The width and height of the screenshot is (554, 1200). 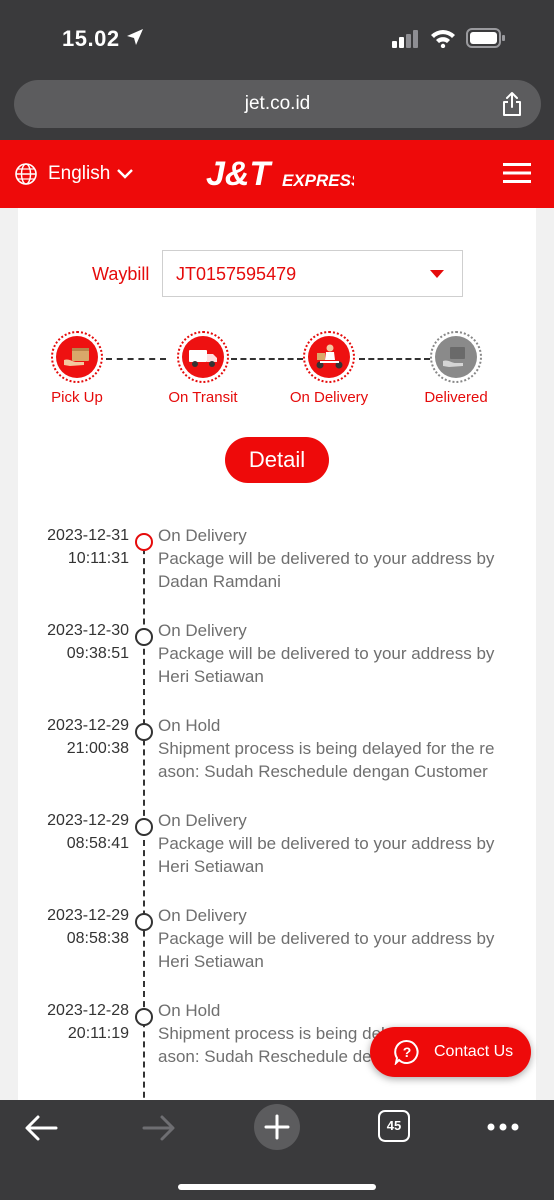 I want to click on step-pick-up: Pick Up, so click(x=77, y=367).